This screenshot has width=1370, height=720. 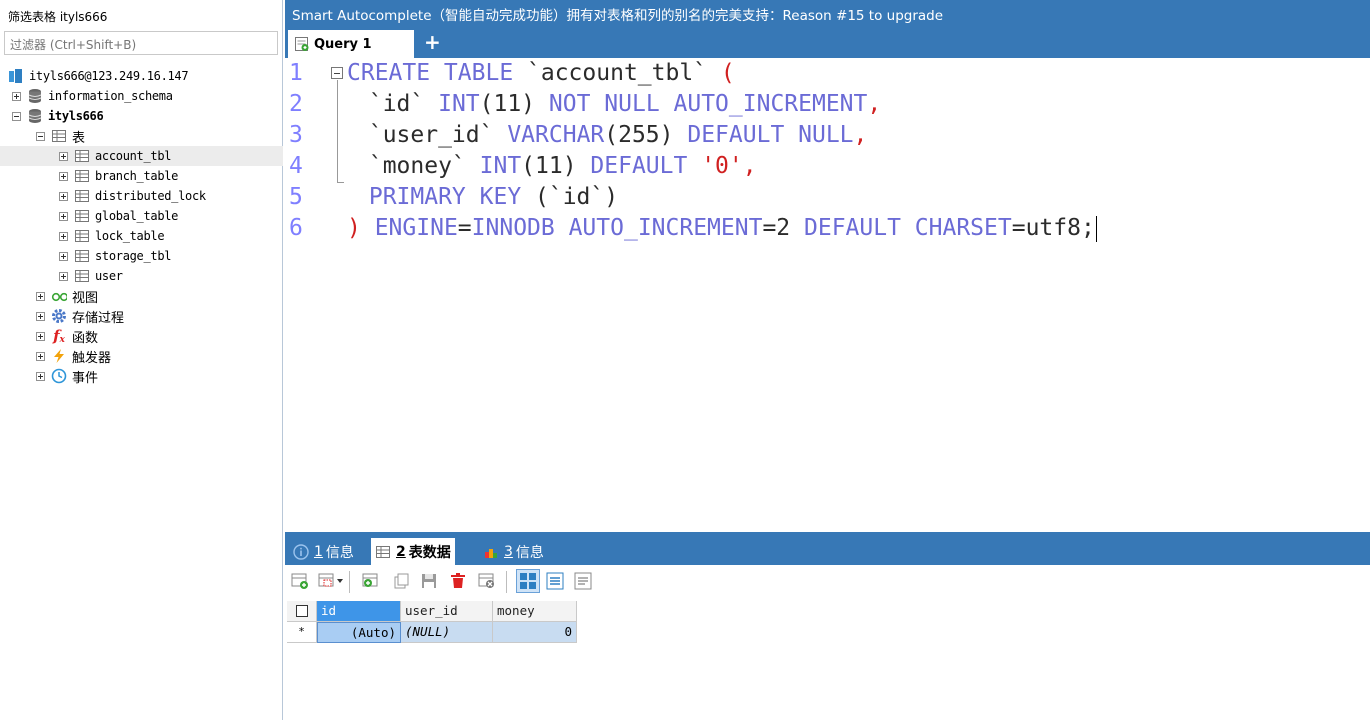 What do you see at coordinates (331, 581) in the screenshot?
I see `export-dropdown-button` at bounding box center [331, 581].